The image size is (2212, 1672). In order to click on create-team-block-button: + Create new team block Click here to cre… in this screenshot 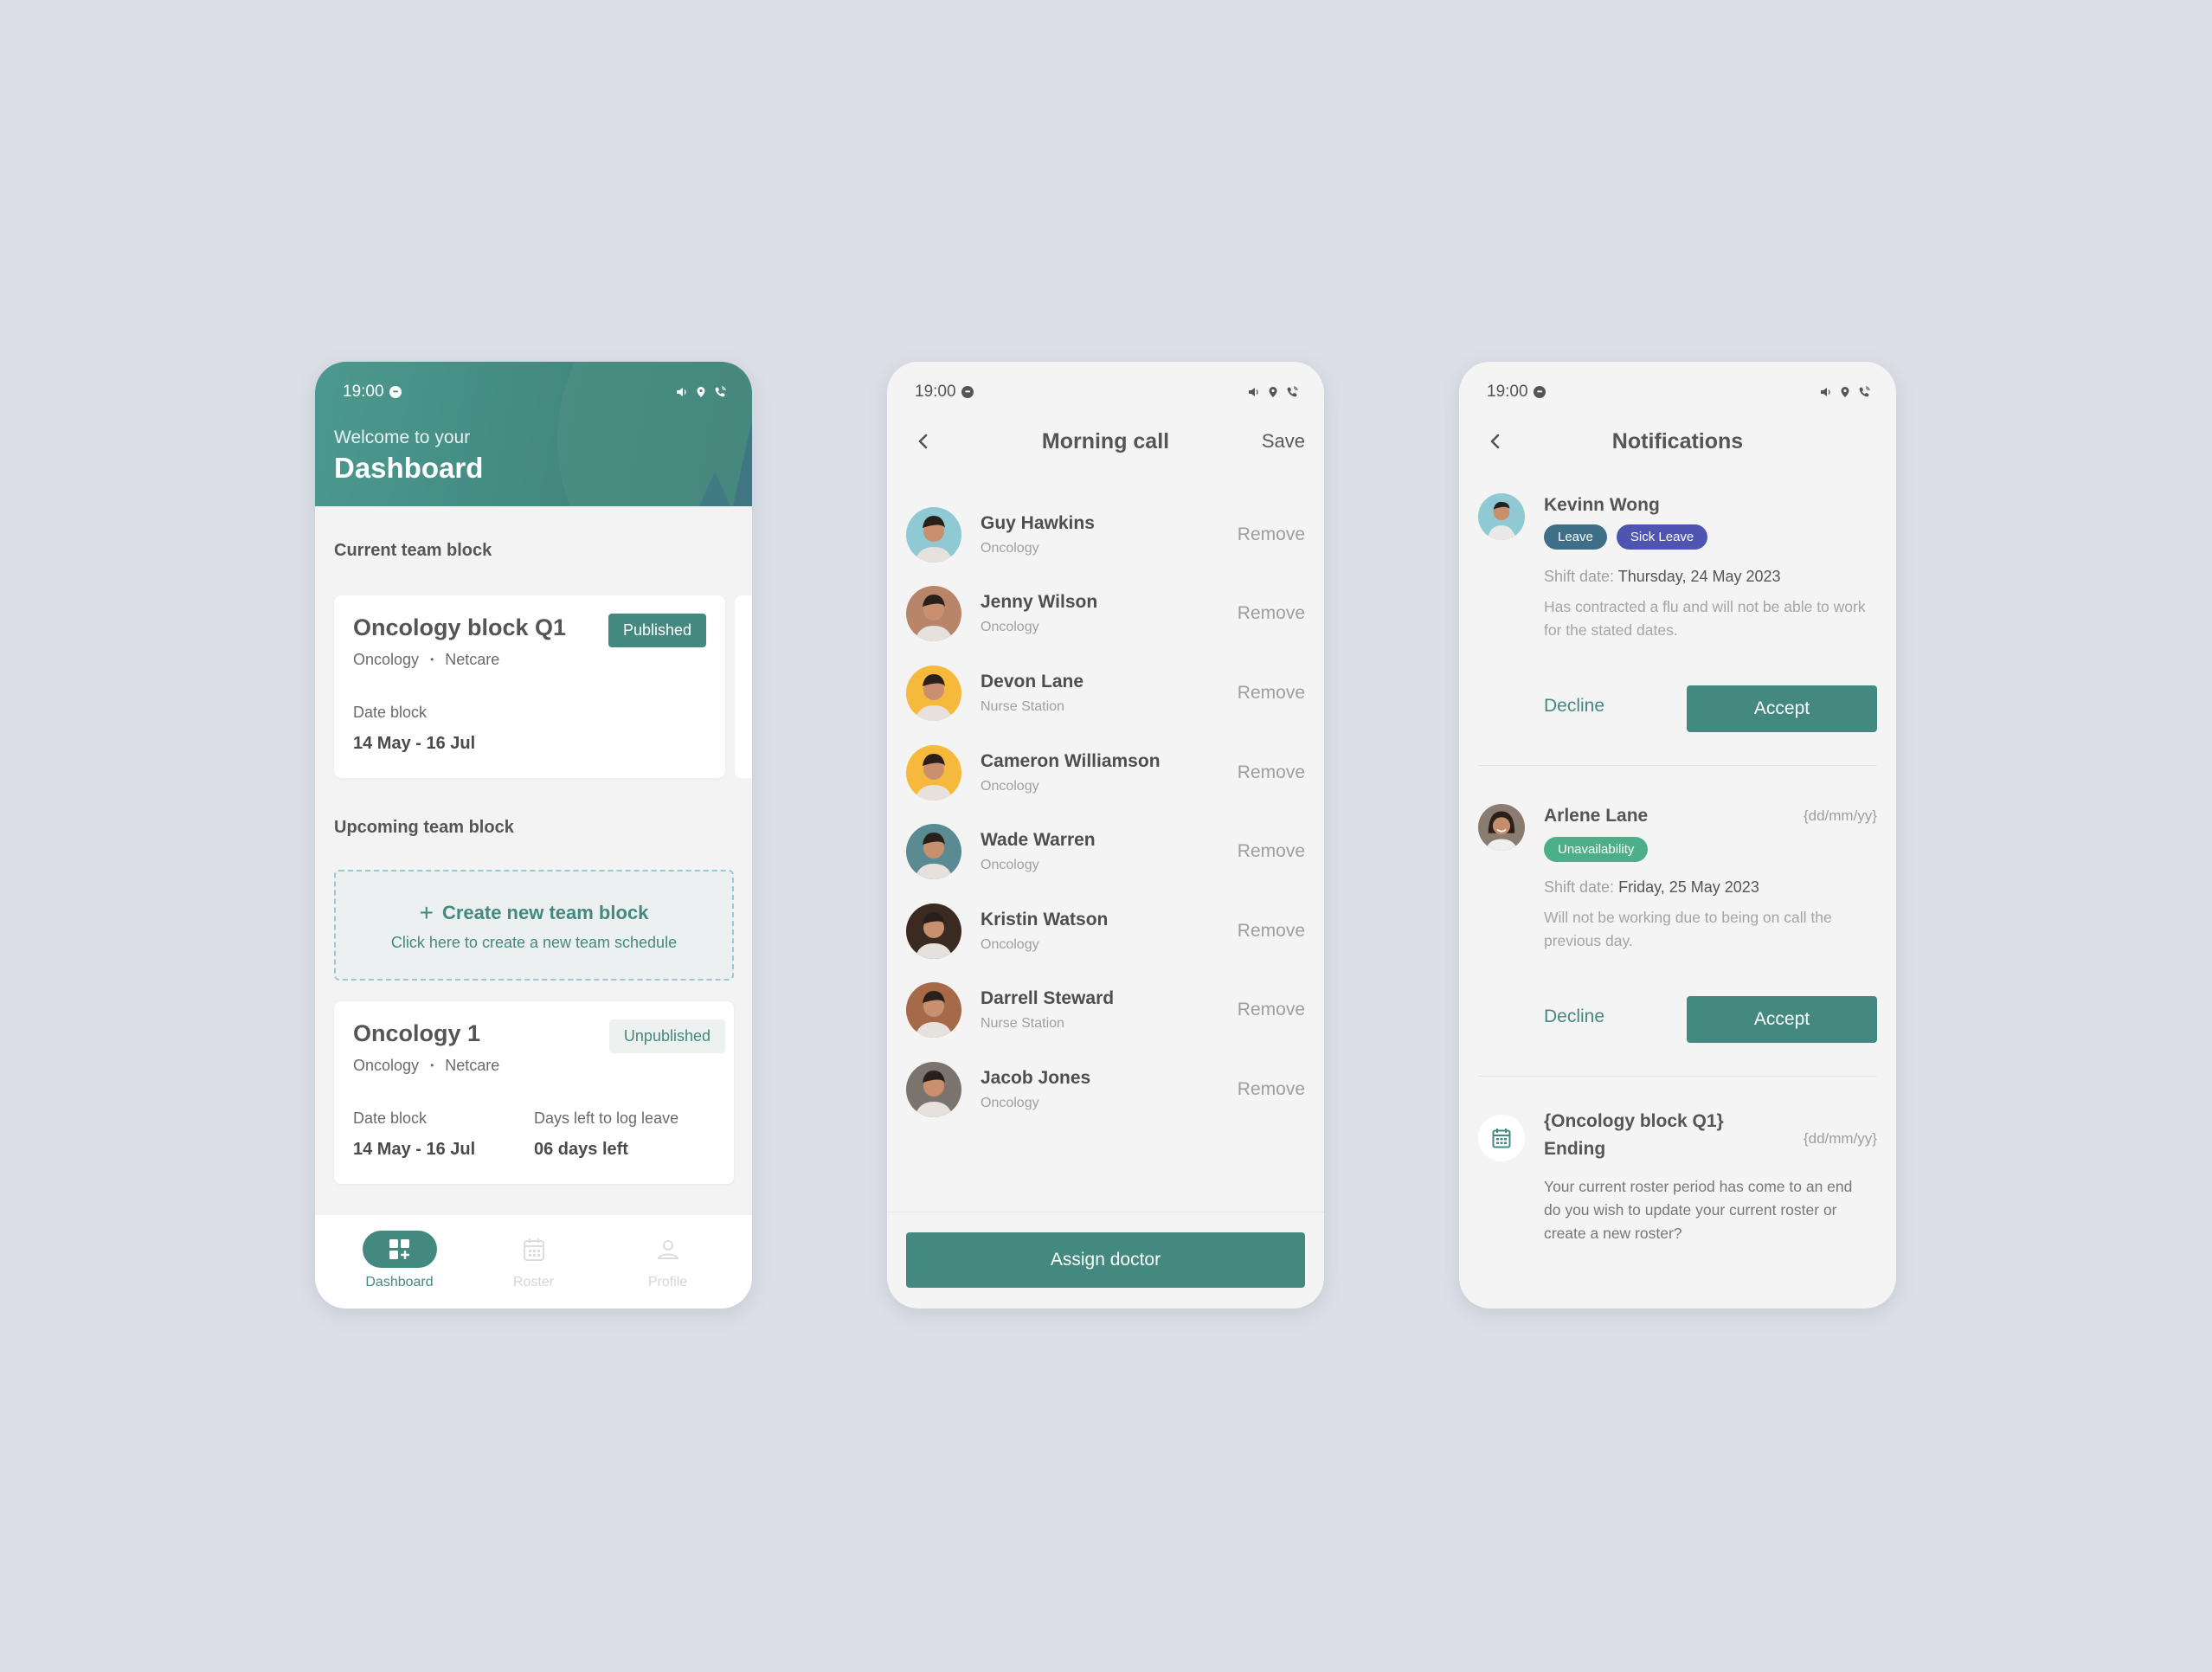, I will do `click(534, 925)`.